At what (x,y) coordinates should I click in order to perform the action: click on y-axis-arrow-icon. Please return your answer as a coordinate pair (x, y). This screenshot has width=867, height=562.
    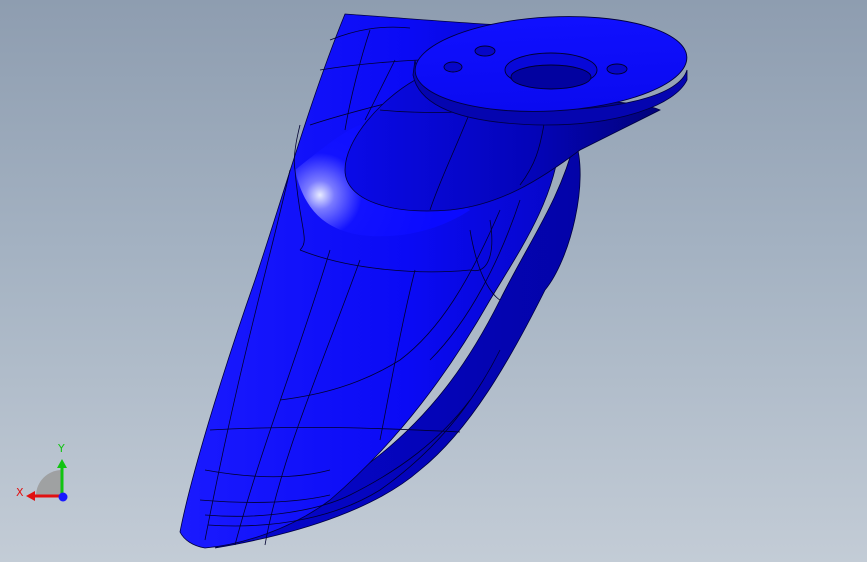
    Looking at the image, I should click on (62, 463).